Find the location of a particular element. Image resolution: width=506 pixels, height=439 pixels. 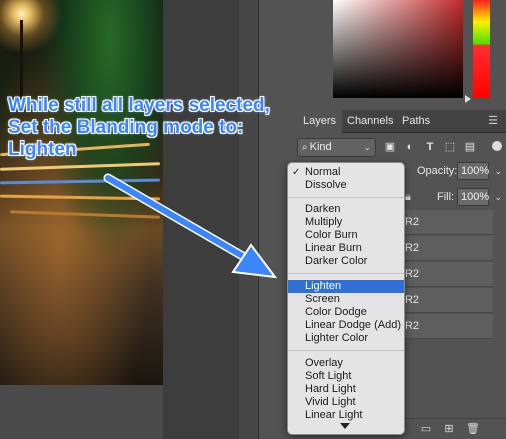

new-group-icon: ▭ is located at coordinates (426, 429).